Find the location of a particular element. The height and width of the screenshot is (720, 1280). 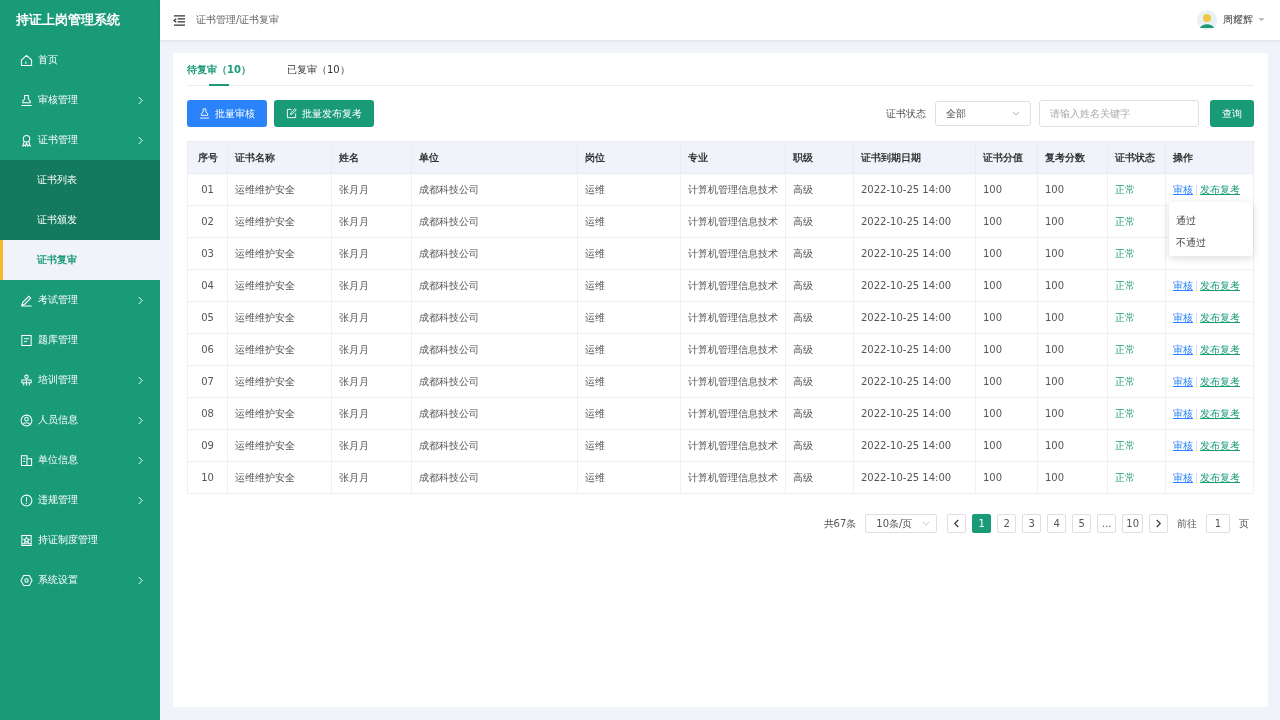

query-button: 查询 is located at coordinates (1232, 113).